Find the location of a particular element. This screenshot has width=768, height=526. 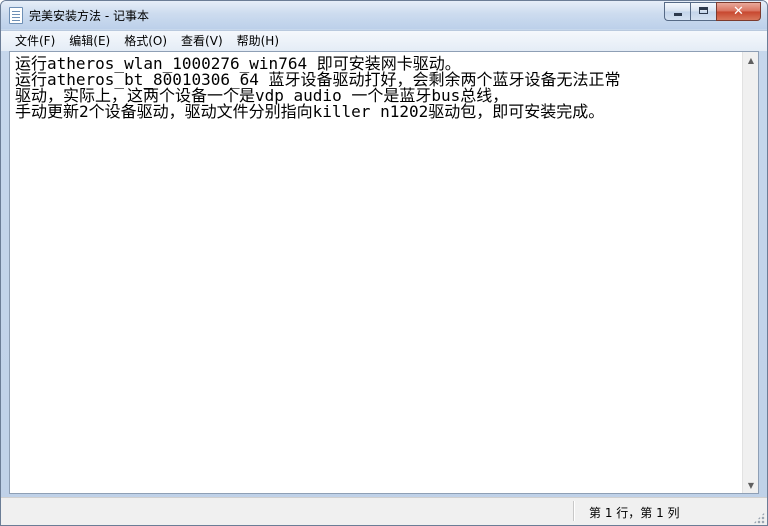

menu-help: 帮助(H) is located at coordinates (258, 41).